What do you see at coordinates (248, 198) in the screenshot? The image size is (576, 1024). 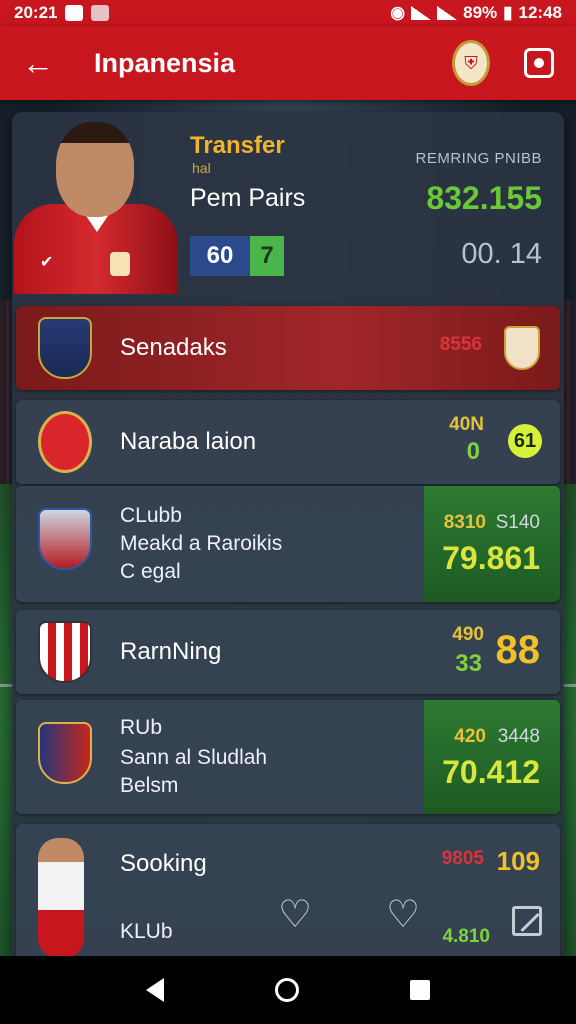 I see `player-name: Pem Pairs` at bounding box center [248, 198].